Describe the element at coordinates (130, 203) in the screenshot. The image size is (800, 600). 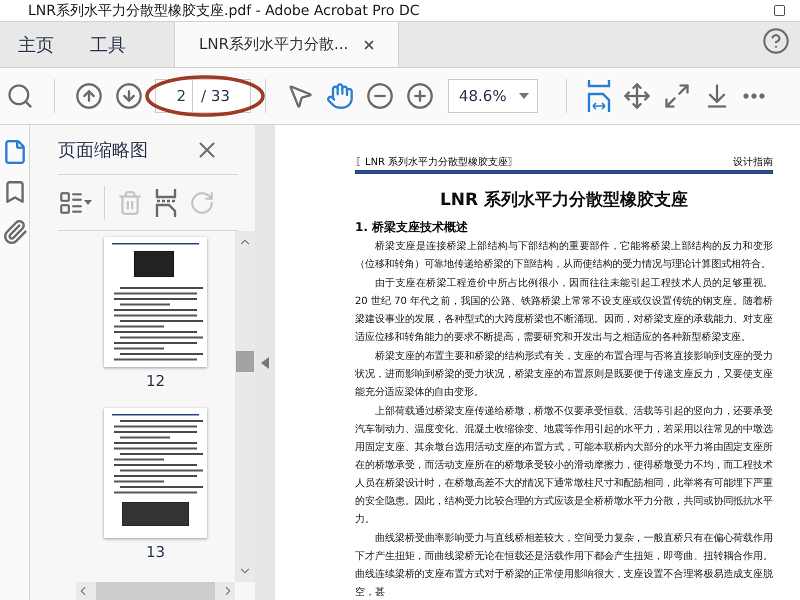
I see `trash-icon` at that location.